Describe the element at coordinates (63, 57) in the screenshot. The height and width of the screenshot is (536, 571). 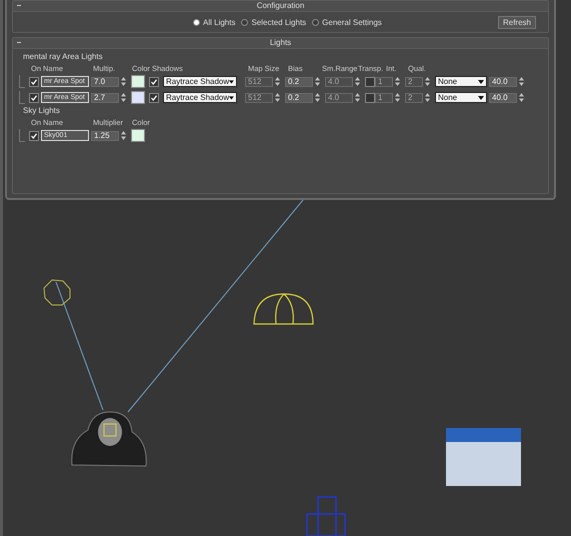
I see `group-title: mental ray Area Lights` at that location.